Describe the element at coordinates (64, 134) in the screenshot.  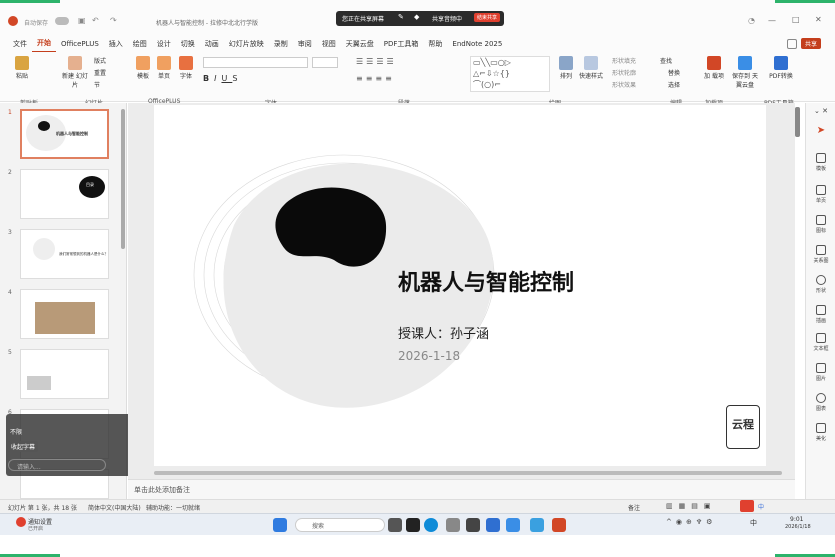
I see `slide-thumbnail-1: 机器人与智能控制` at that location.